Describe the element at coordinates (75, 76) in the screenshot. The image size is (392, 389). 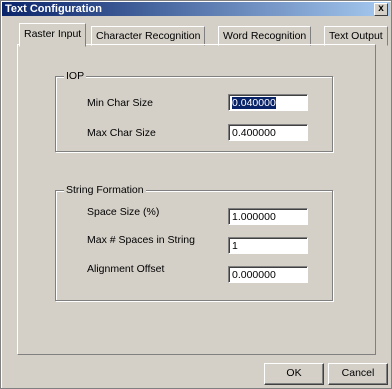
I see `iop-legend: IOP` at that location.